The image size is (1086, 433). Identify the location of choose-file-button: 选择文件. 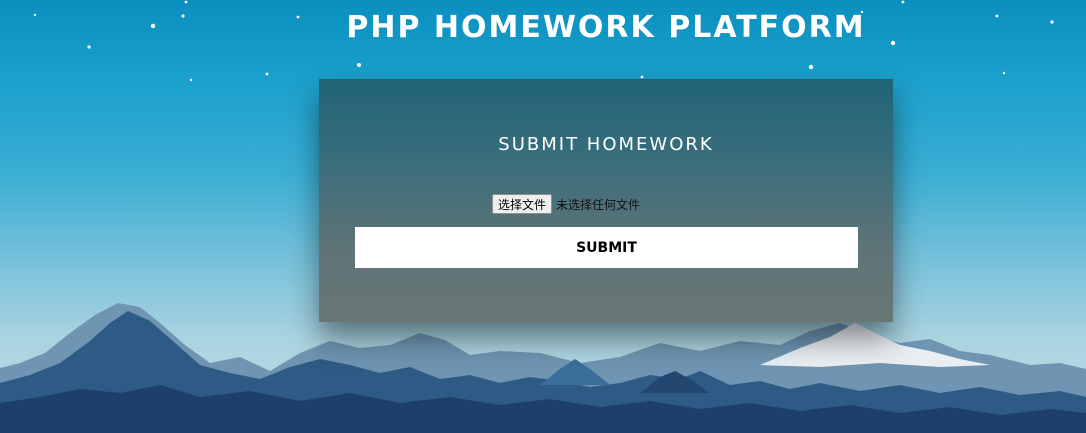
(522, 204).